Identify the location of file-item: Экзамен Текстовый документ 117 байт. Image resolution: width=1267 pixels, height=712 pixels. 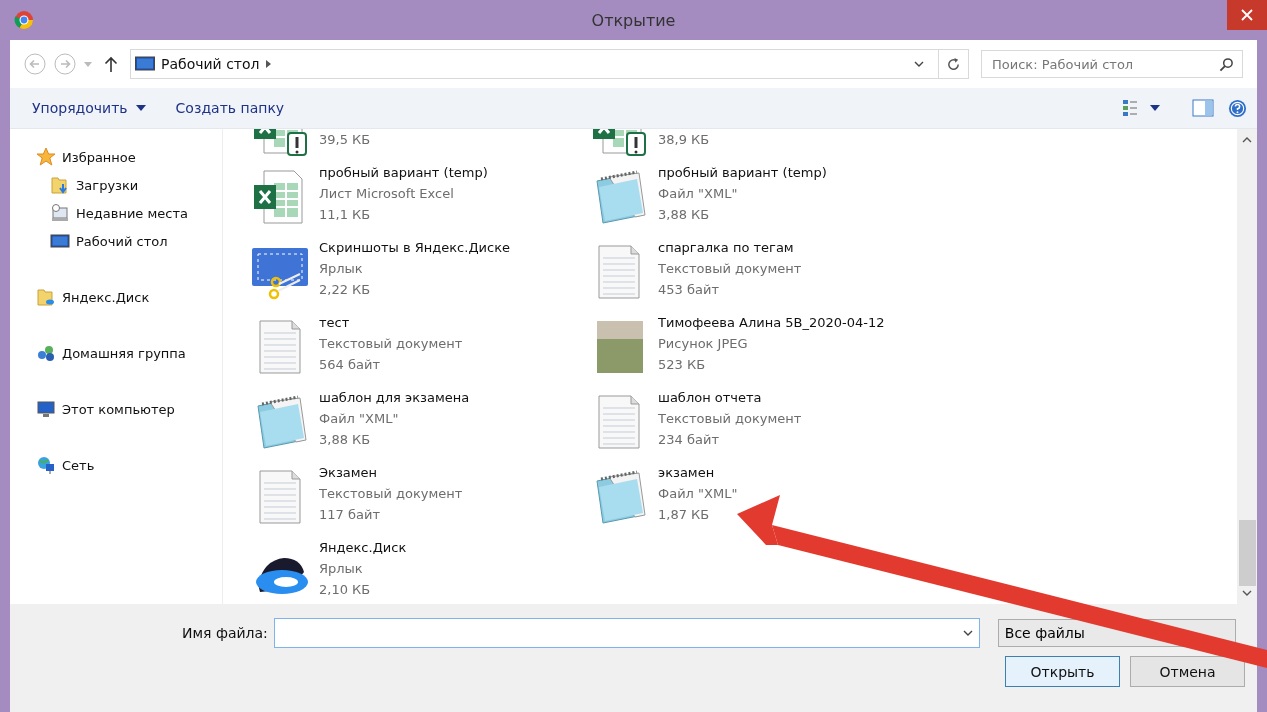
(418, 499).